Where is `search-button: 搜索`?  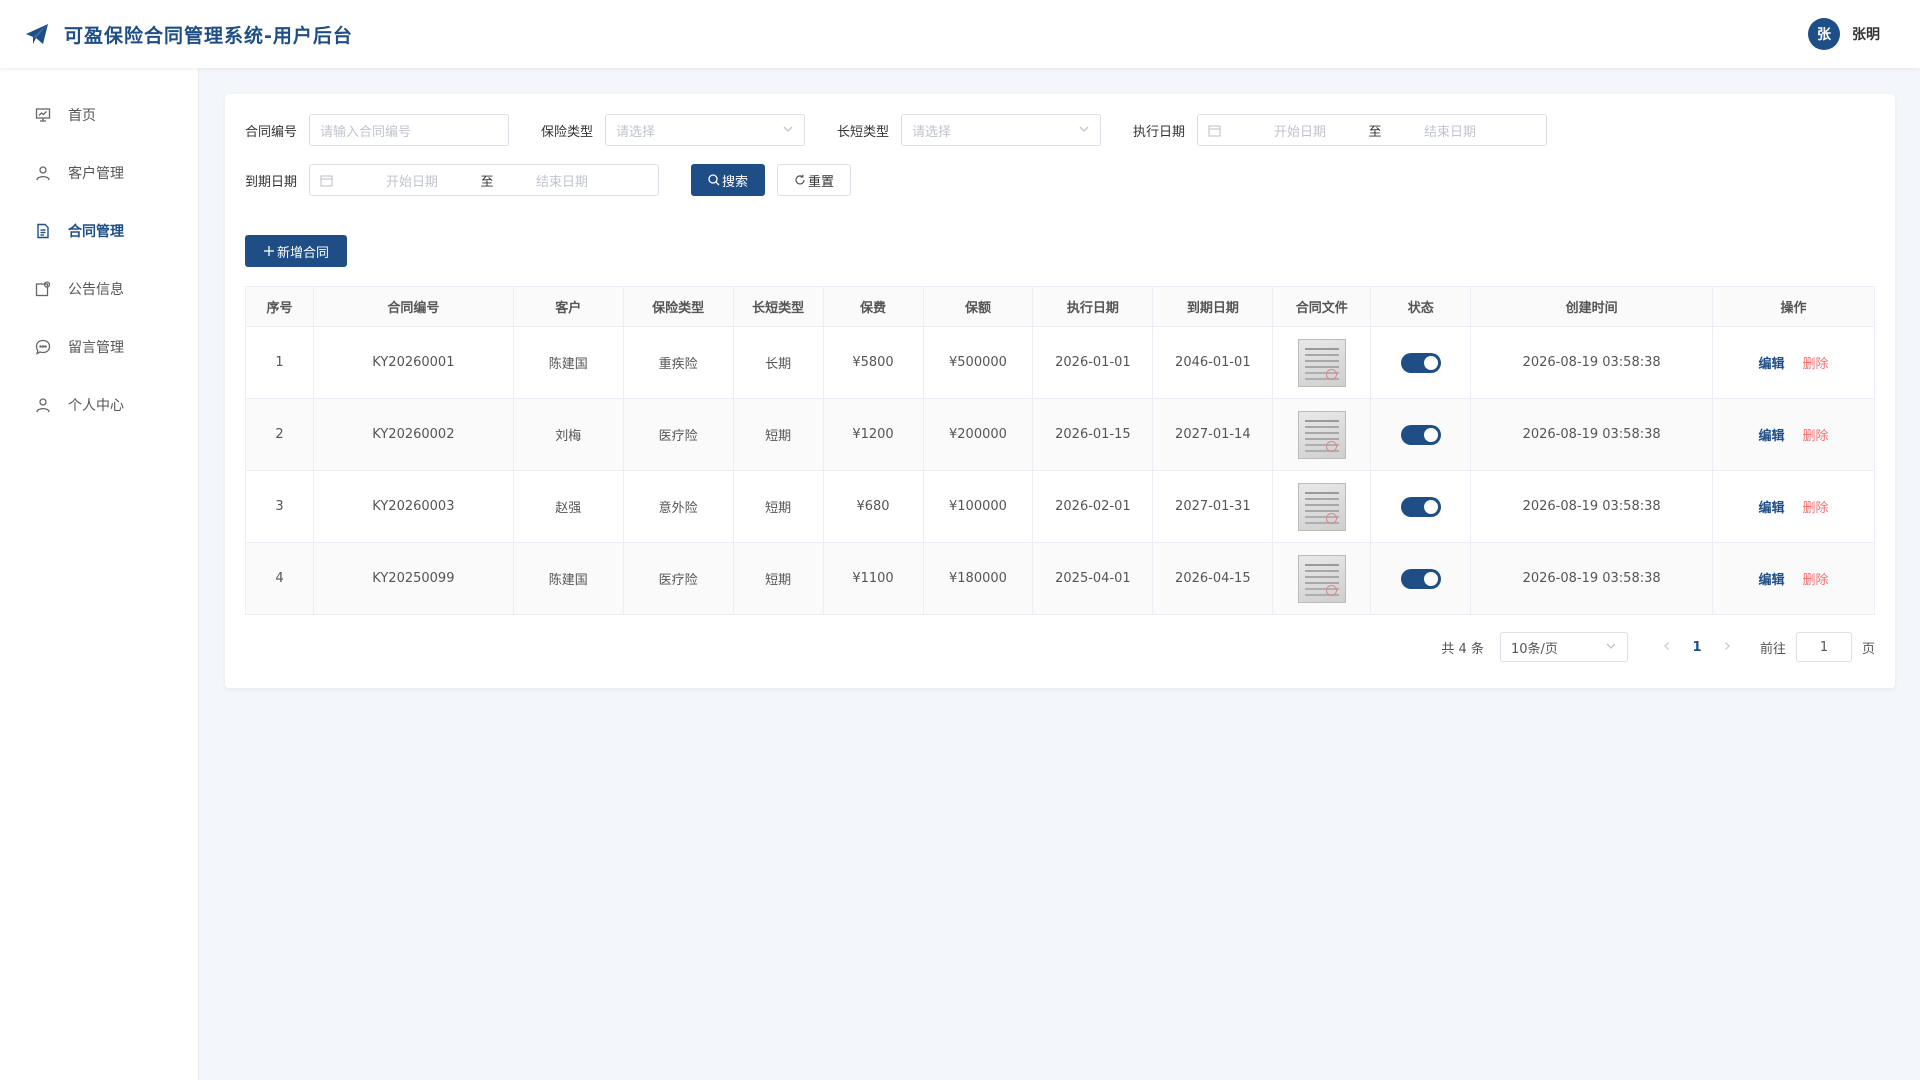 search-button: 搜索 is located at coordinates (728, 180).